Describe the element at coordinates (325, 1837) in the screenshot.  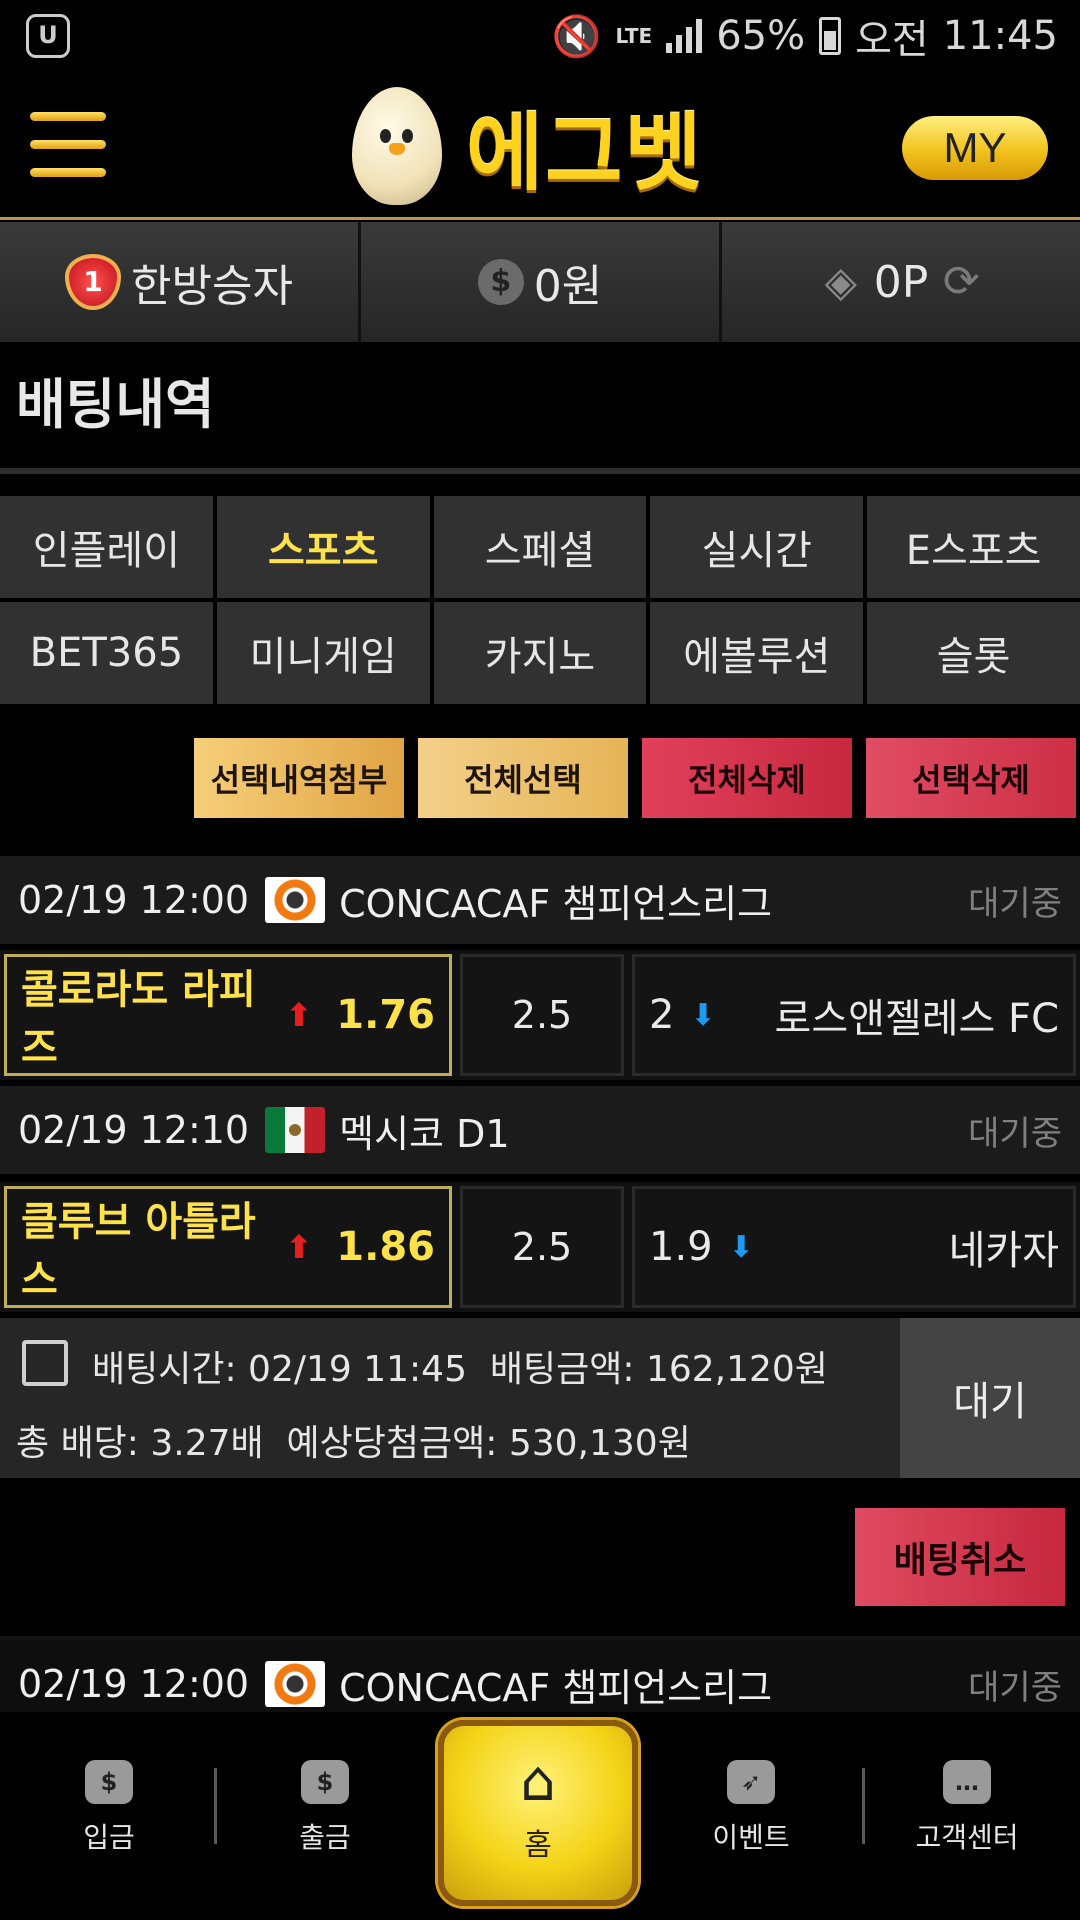
I see `nav-withdraw-label: 출금` at that location.